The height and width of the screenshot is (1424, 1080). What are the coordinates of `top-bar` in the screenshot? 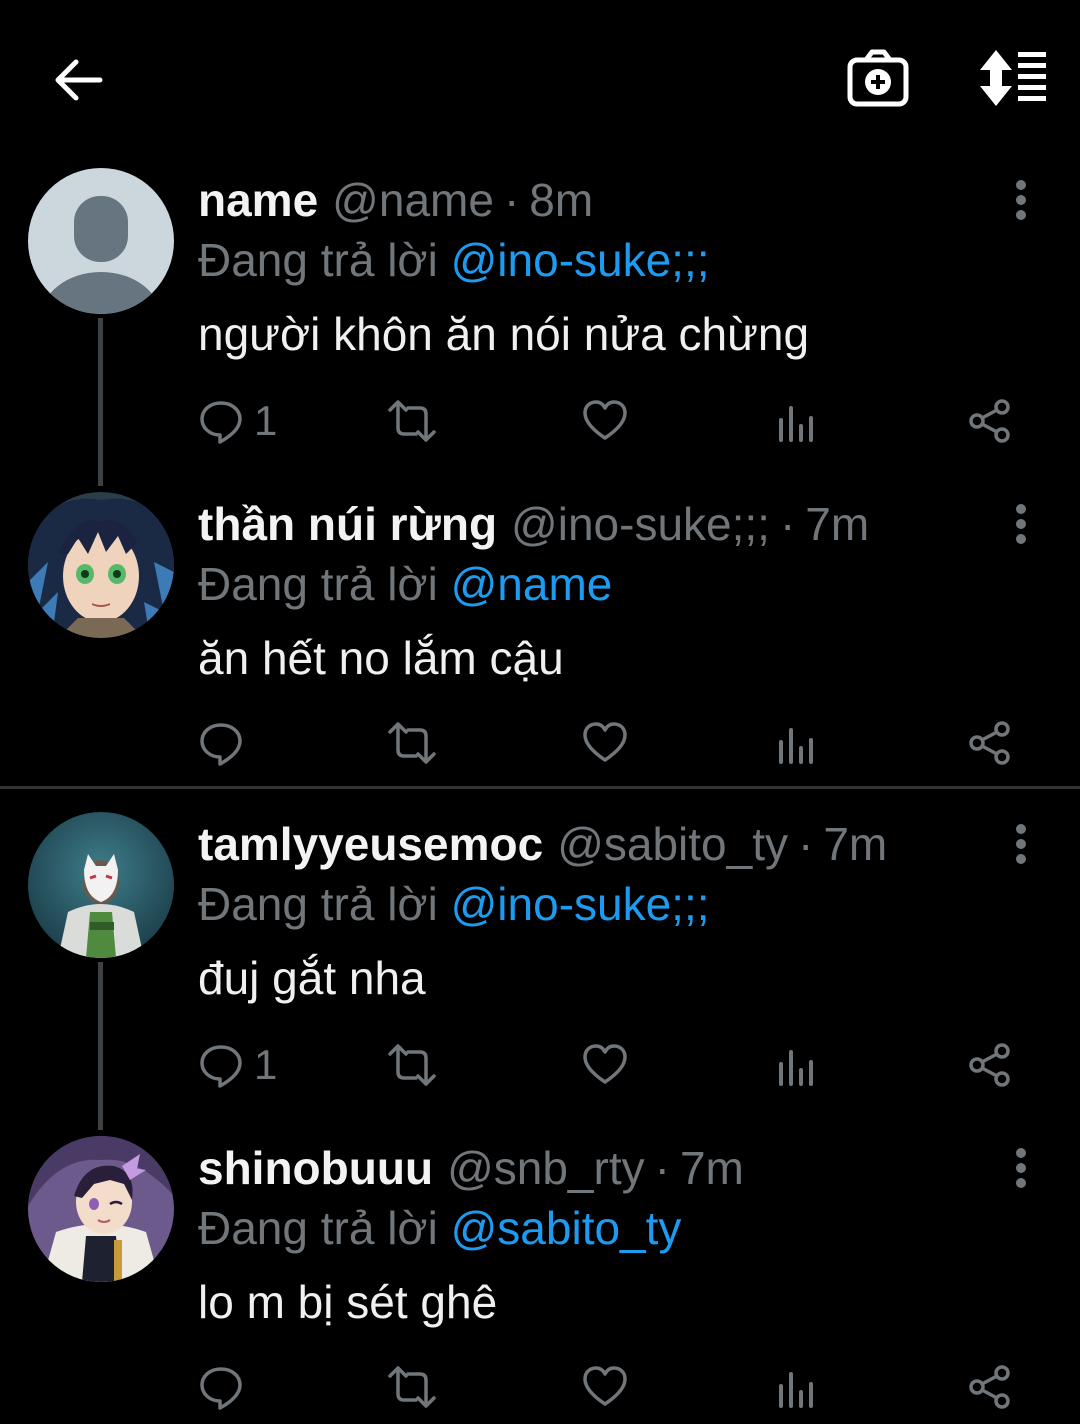 It's located at (540, 80).